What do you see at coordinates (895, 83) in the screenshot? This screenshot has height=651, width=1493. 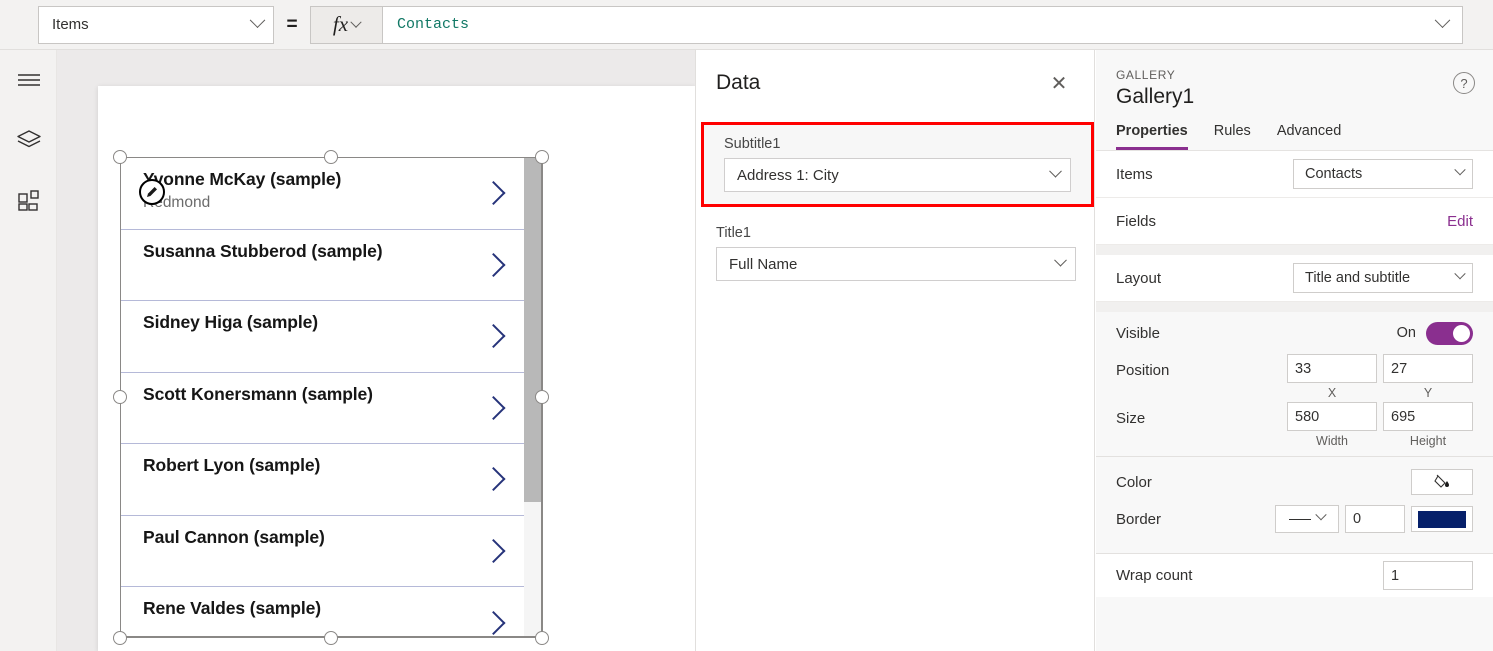 I see `data-panel-header: Data ✕` at bounding box center [895, 83].